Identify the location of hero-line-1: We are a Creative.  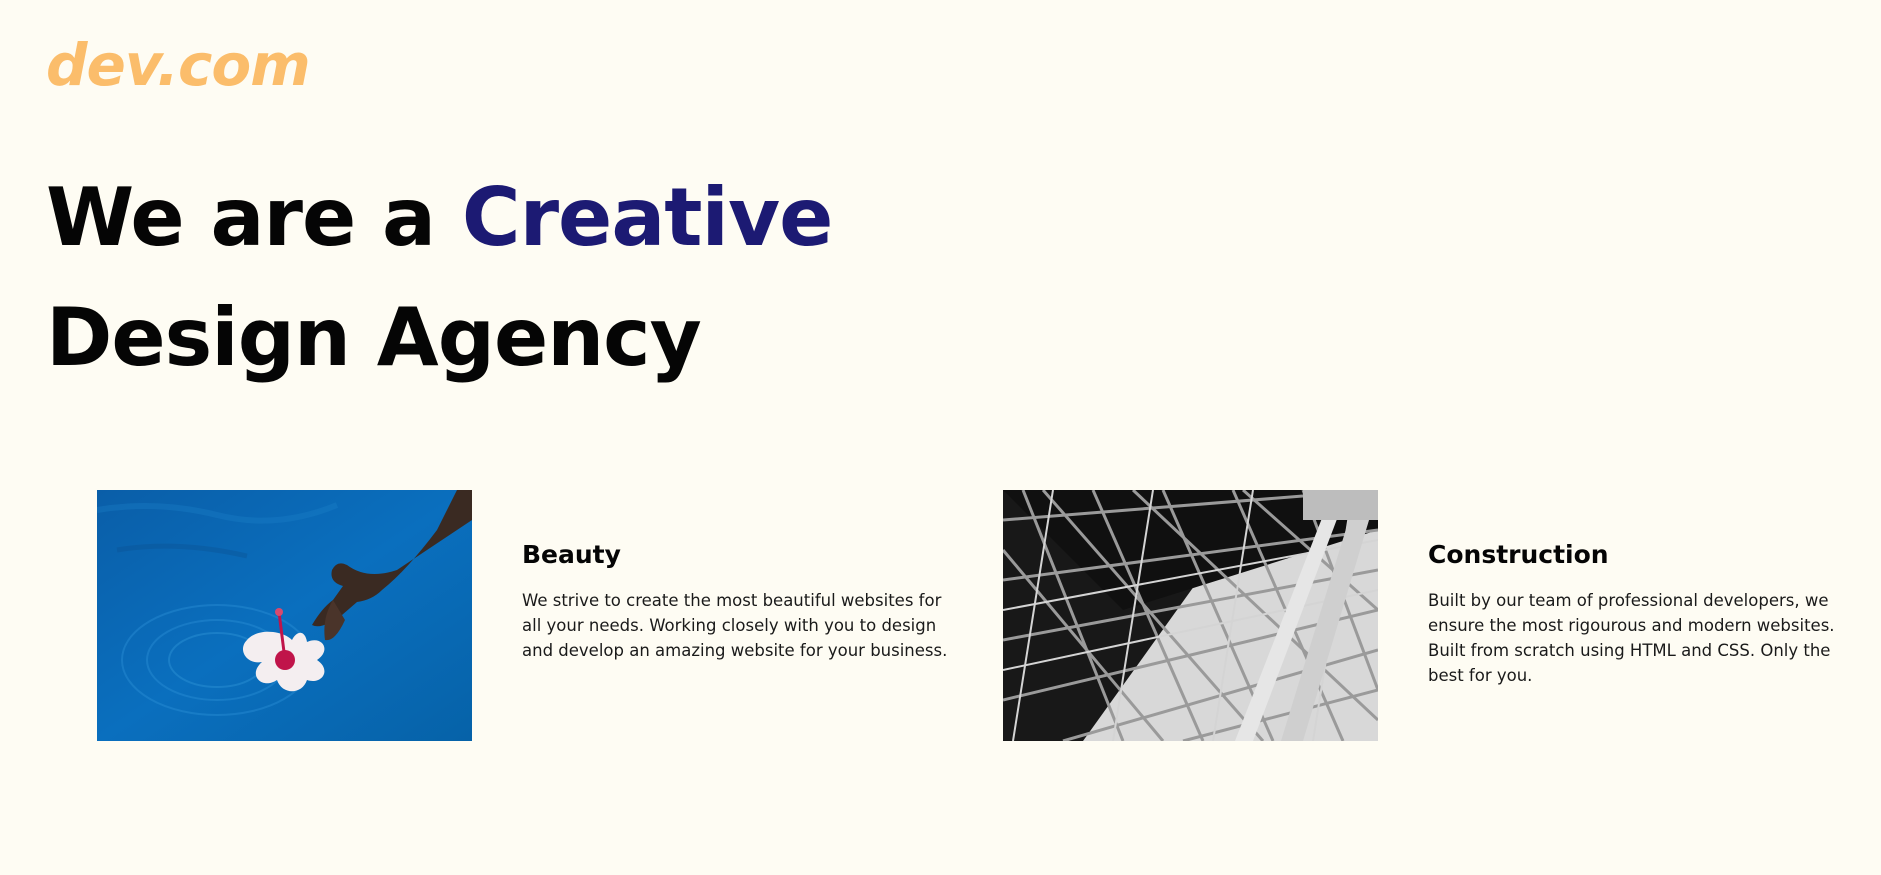
(439, 218).